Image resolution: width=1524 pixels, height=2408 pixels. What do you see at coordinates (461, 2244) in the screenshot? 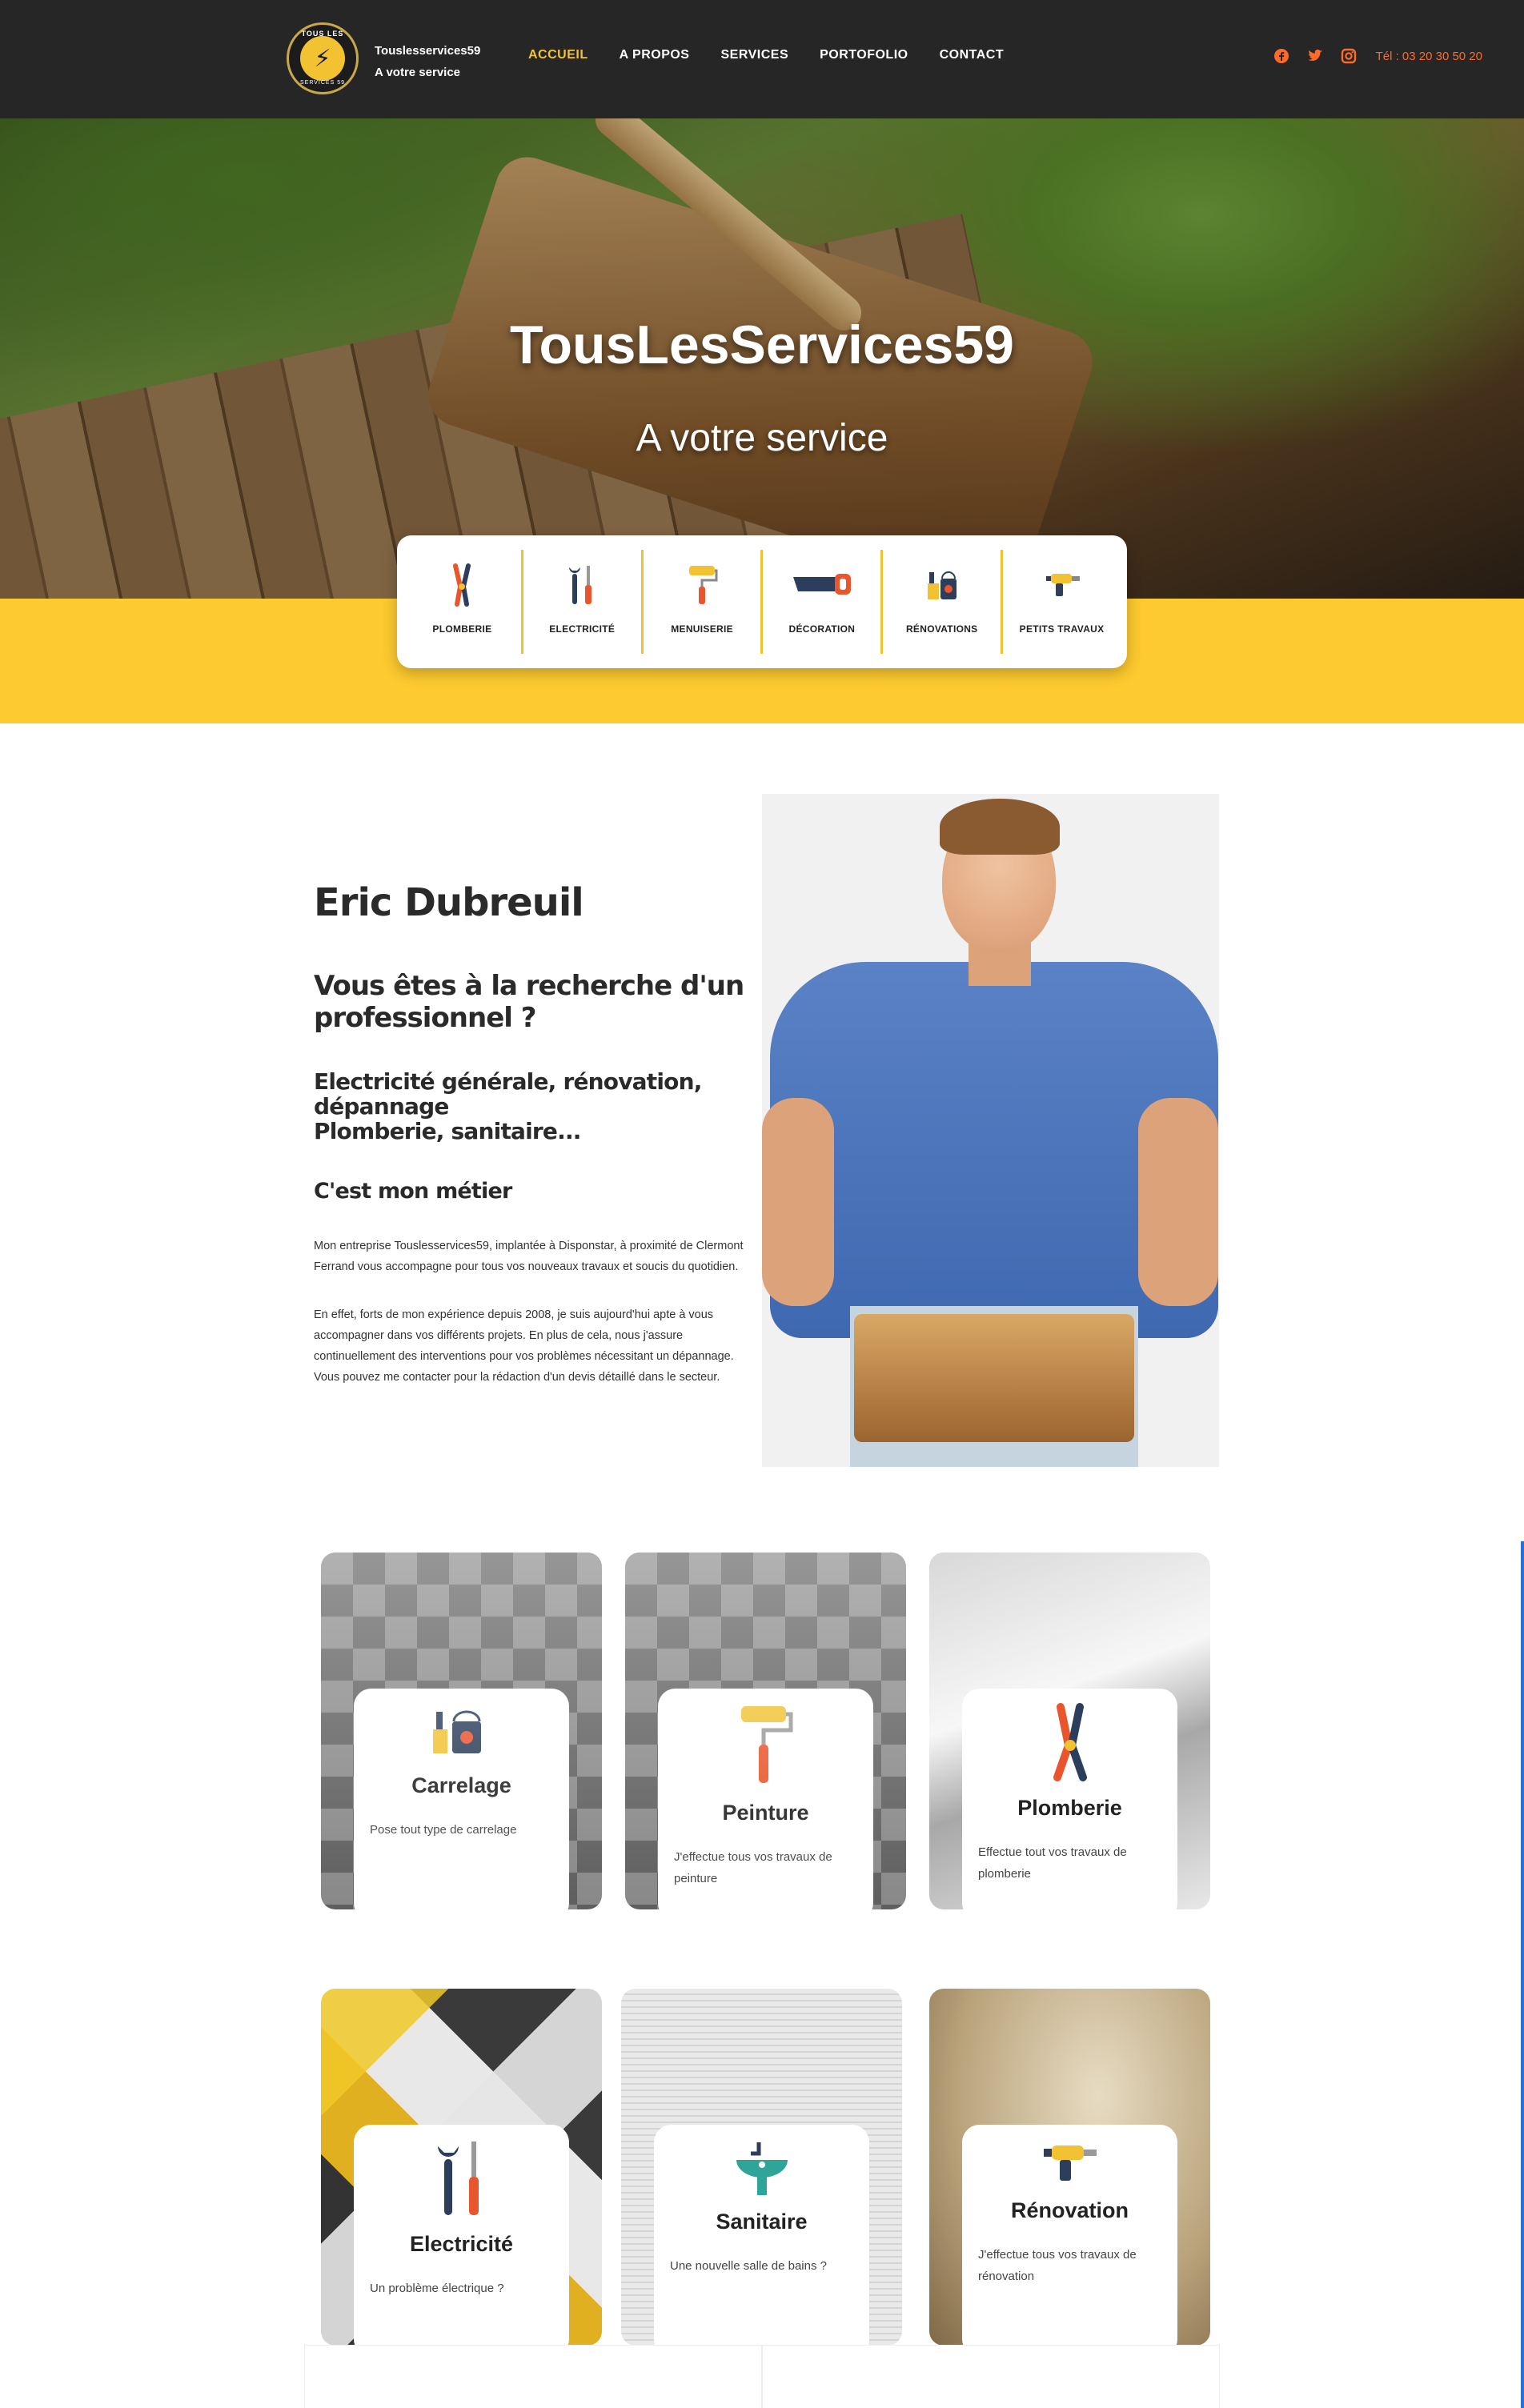
I see `card-title: Electricité` at bounding box center [461, 2244].